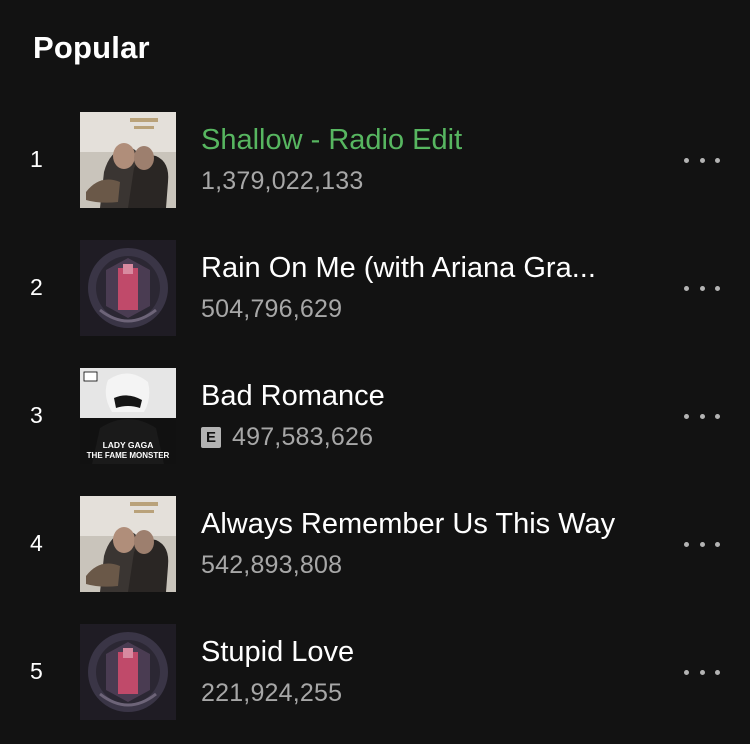 The image size is (750, 744). What do you see at coordinates (36, 543) in the screenshot?
I see `track-number: 4` at bounding box center [36, 543].